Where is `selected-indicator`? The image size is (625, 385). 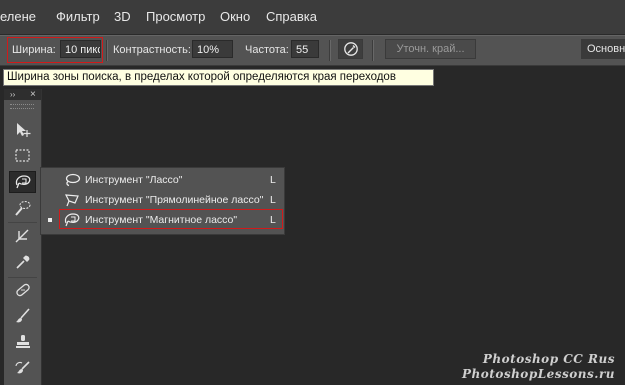
selected-indicator is located at coordinates (50, 220).